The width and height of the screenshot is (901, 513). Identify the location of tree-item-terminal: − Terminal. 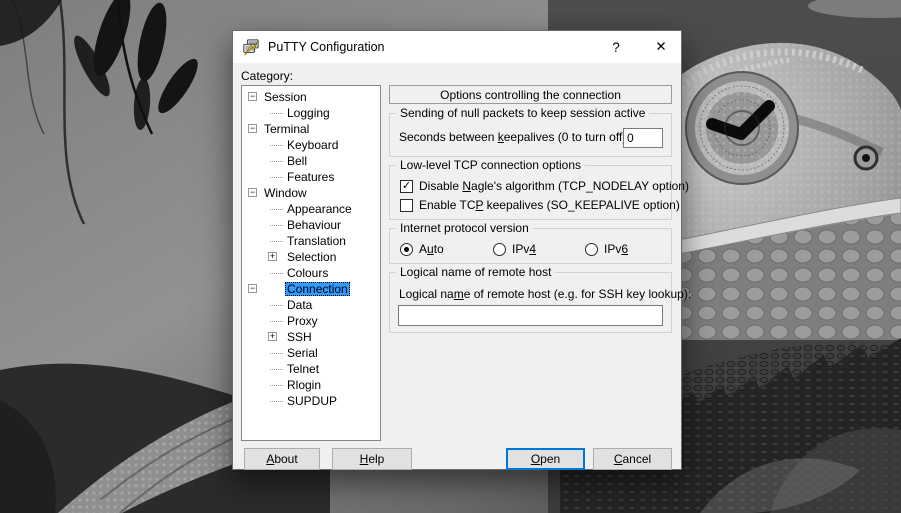
(311, 129).